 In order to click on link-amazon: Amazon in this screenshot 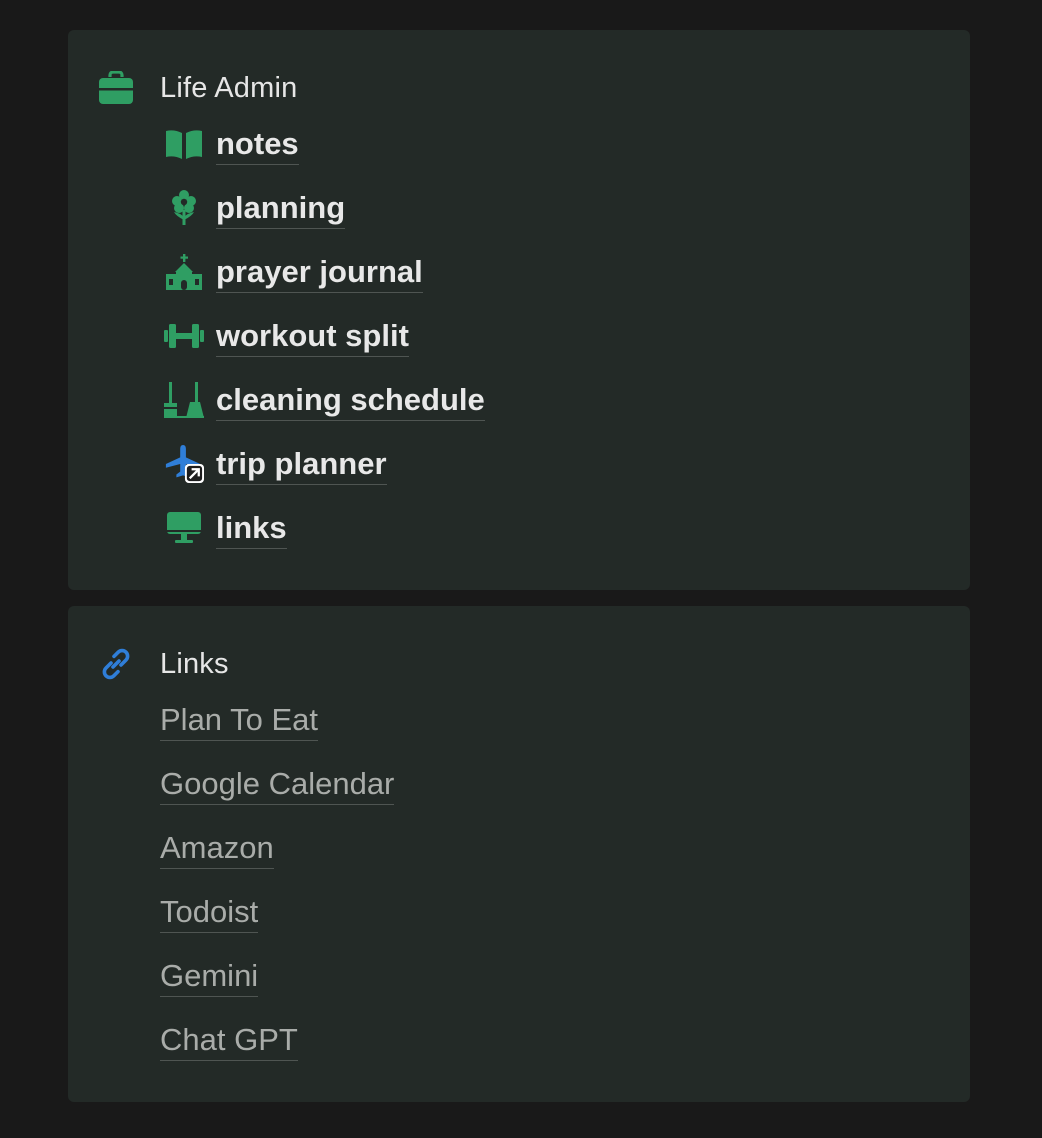, I will do `click(277, 862)`.